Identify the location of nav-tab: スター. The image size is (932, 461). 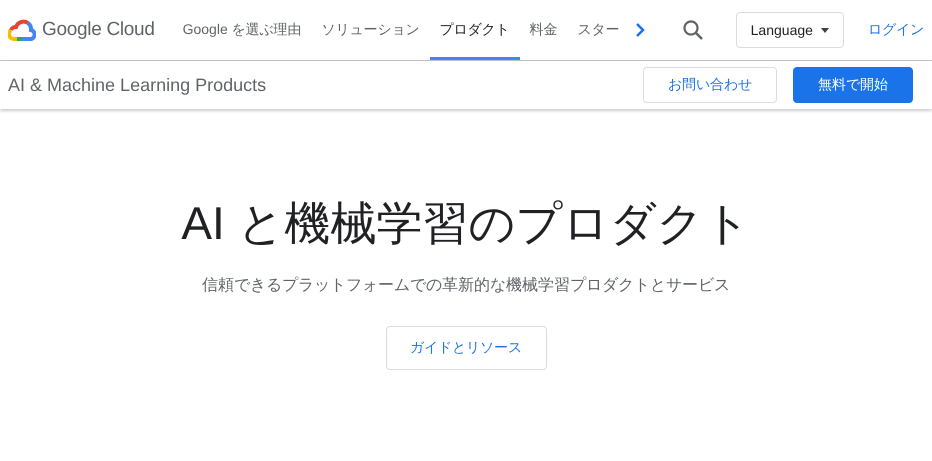
(599, 30).